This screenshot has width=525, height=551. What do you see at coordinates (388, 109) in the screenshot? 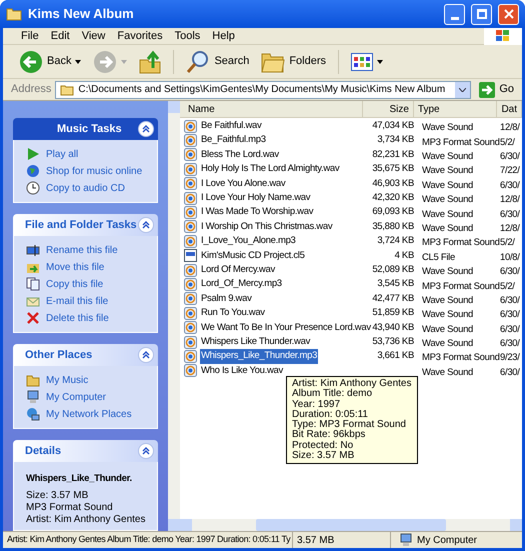
I see `column-header: Size` at bounding box center [388, 109].